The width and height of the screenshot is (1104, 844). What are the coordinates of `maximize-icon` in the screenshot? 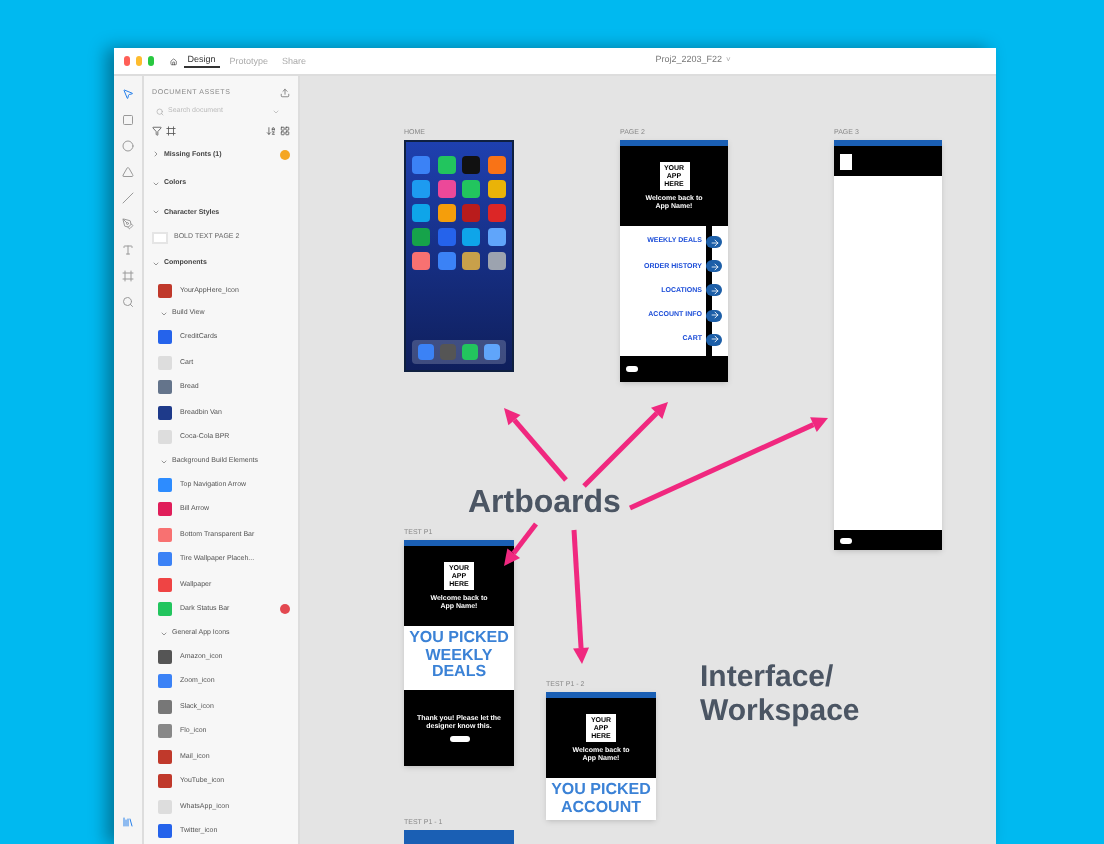 It's located at (151, 61).